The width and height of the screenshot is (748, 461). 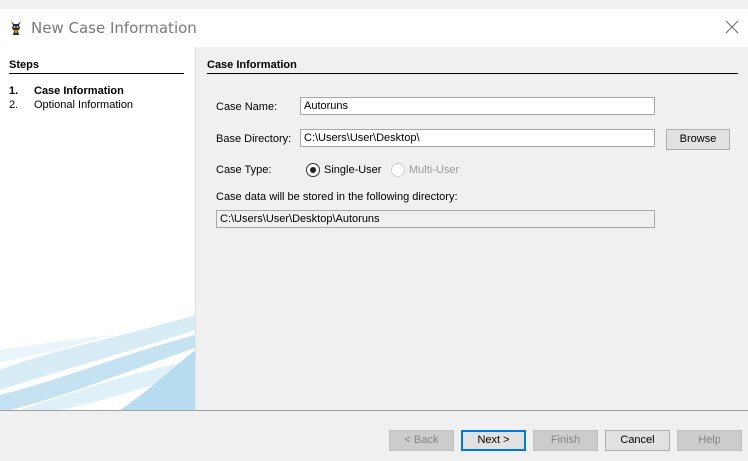 What do you see at coordinates (96, 73) in the screenshot?
I see `steps-divider` at bounding box center [96, 73].